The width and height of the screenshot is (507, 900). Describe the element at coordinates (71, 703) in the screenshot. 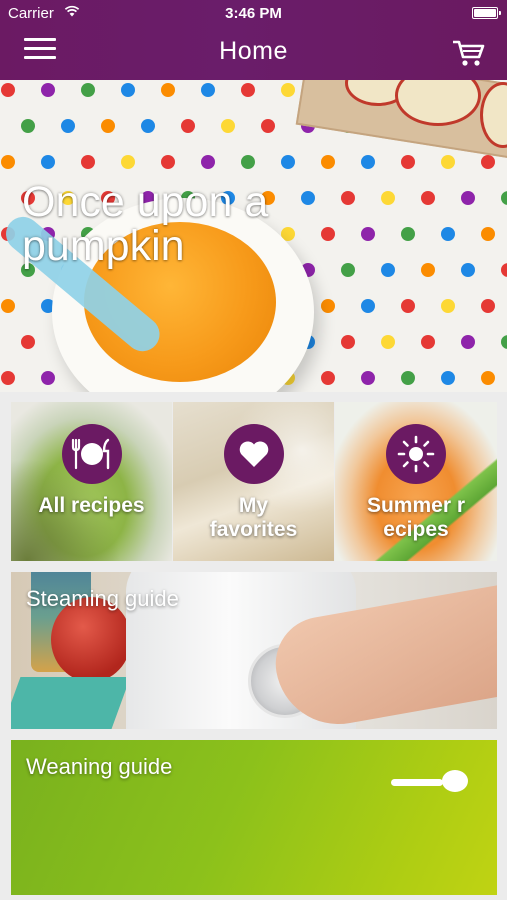

I see `teal-cloth` at that location.